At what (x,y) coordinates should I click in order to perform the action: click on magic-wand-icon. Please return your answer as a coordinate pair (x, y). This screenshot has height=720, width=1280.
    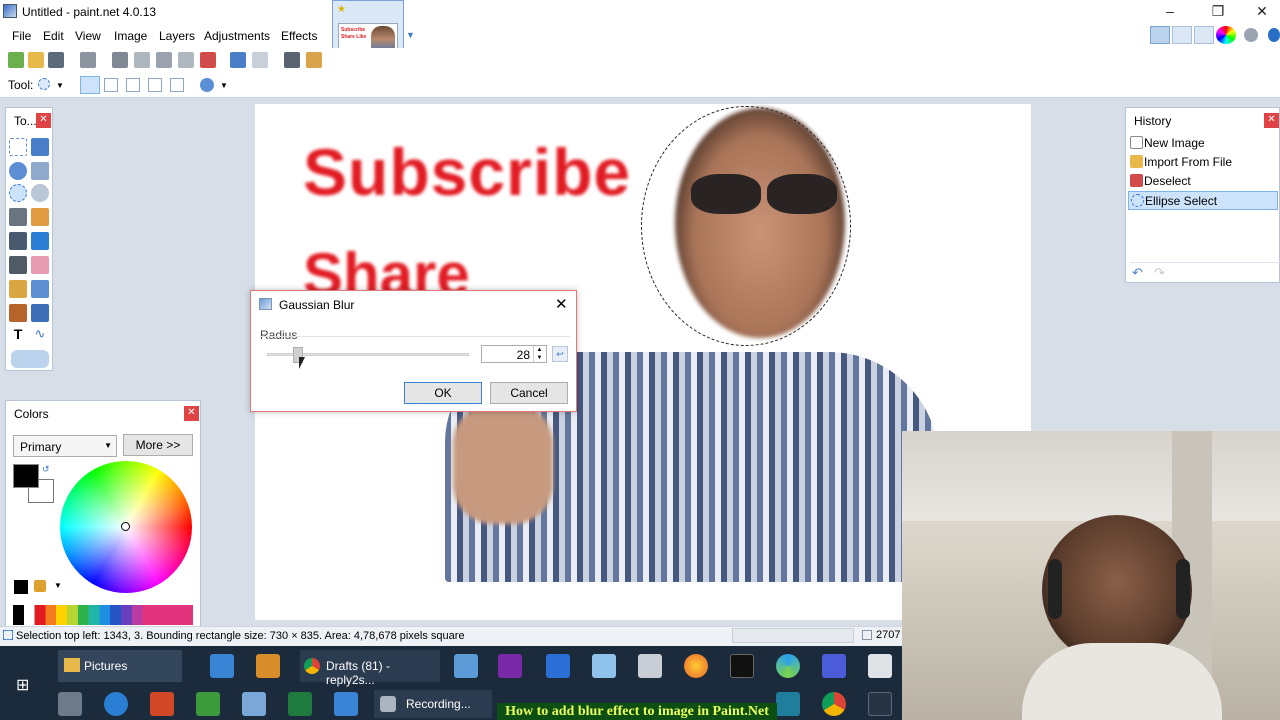
    Looking at the image, I should click on (18, 217).